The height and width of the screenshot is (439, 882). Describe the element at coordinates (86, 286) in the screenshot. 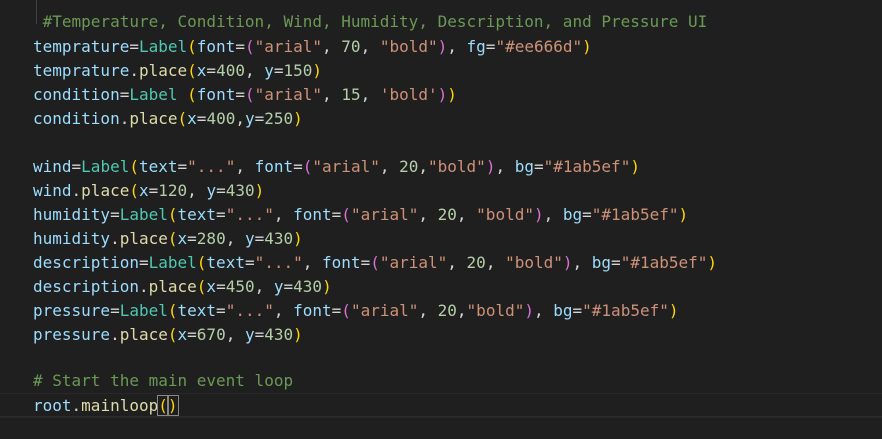

I see `code-token: description` at that location.